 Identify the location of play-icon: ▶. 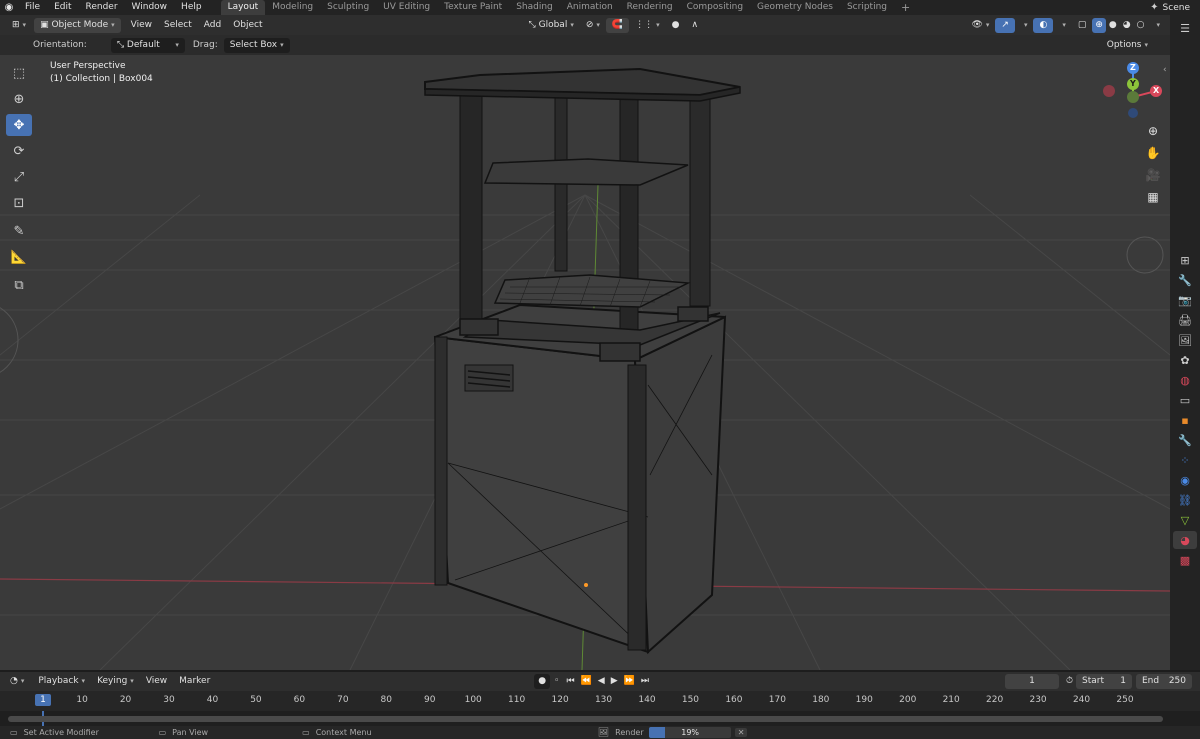
(614, 681).